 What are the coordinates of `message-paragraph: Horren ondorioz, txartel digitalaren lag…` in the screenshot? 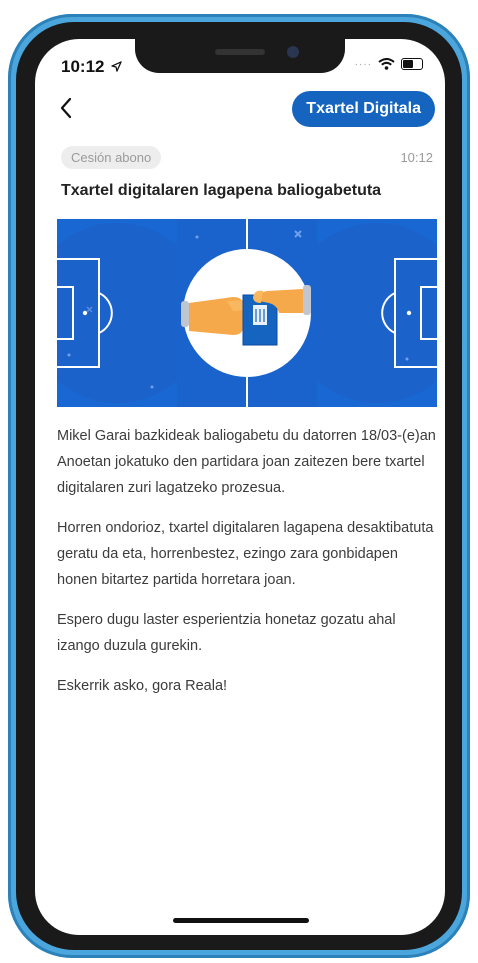 It's located at (245, 554).